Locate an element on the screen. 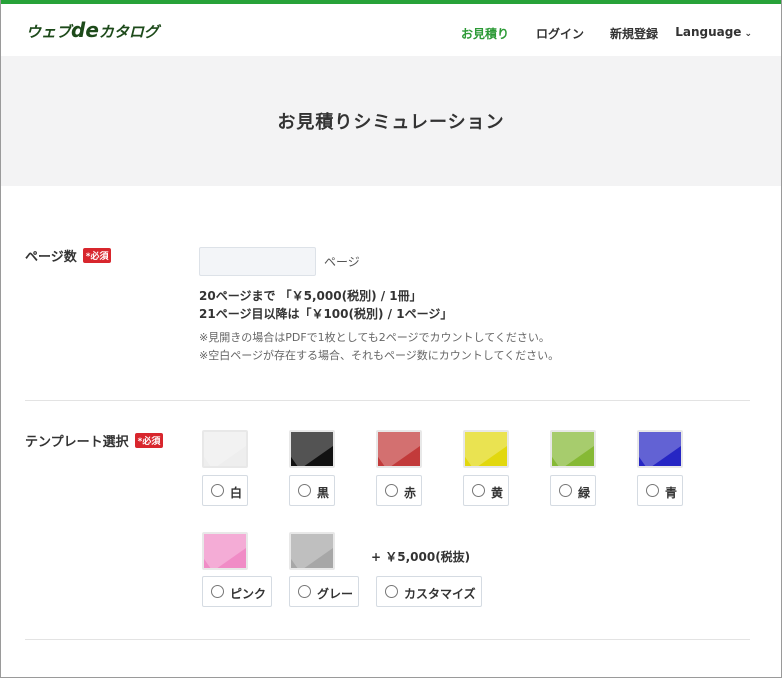  logo-text-de: de is located at coordinates (85, 30).